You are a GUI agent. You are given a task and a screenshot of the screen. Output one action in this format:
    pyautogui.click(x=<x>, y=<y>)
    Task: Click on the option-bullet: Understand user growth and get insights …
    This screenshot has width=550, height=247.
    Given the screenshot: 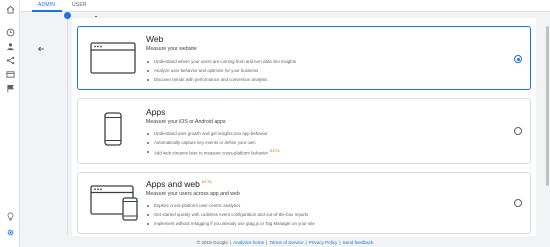 What is the action you would take?
    pyautogui.click(x=213, y=133)
    